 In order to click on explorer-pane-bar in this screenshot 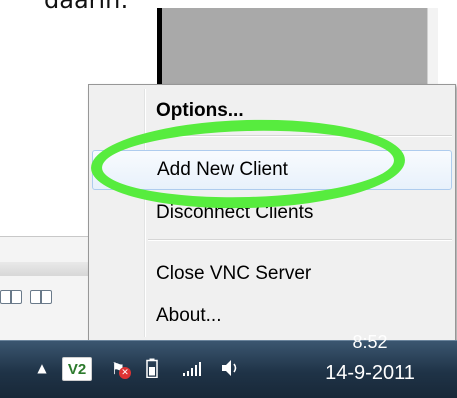, I will do `click(46, 269)`.